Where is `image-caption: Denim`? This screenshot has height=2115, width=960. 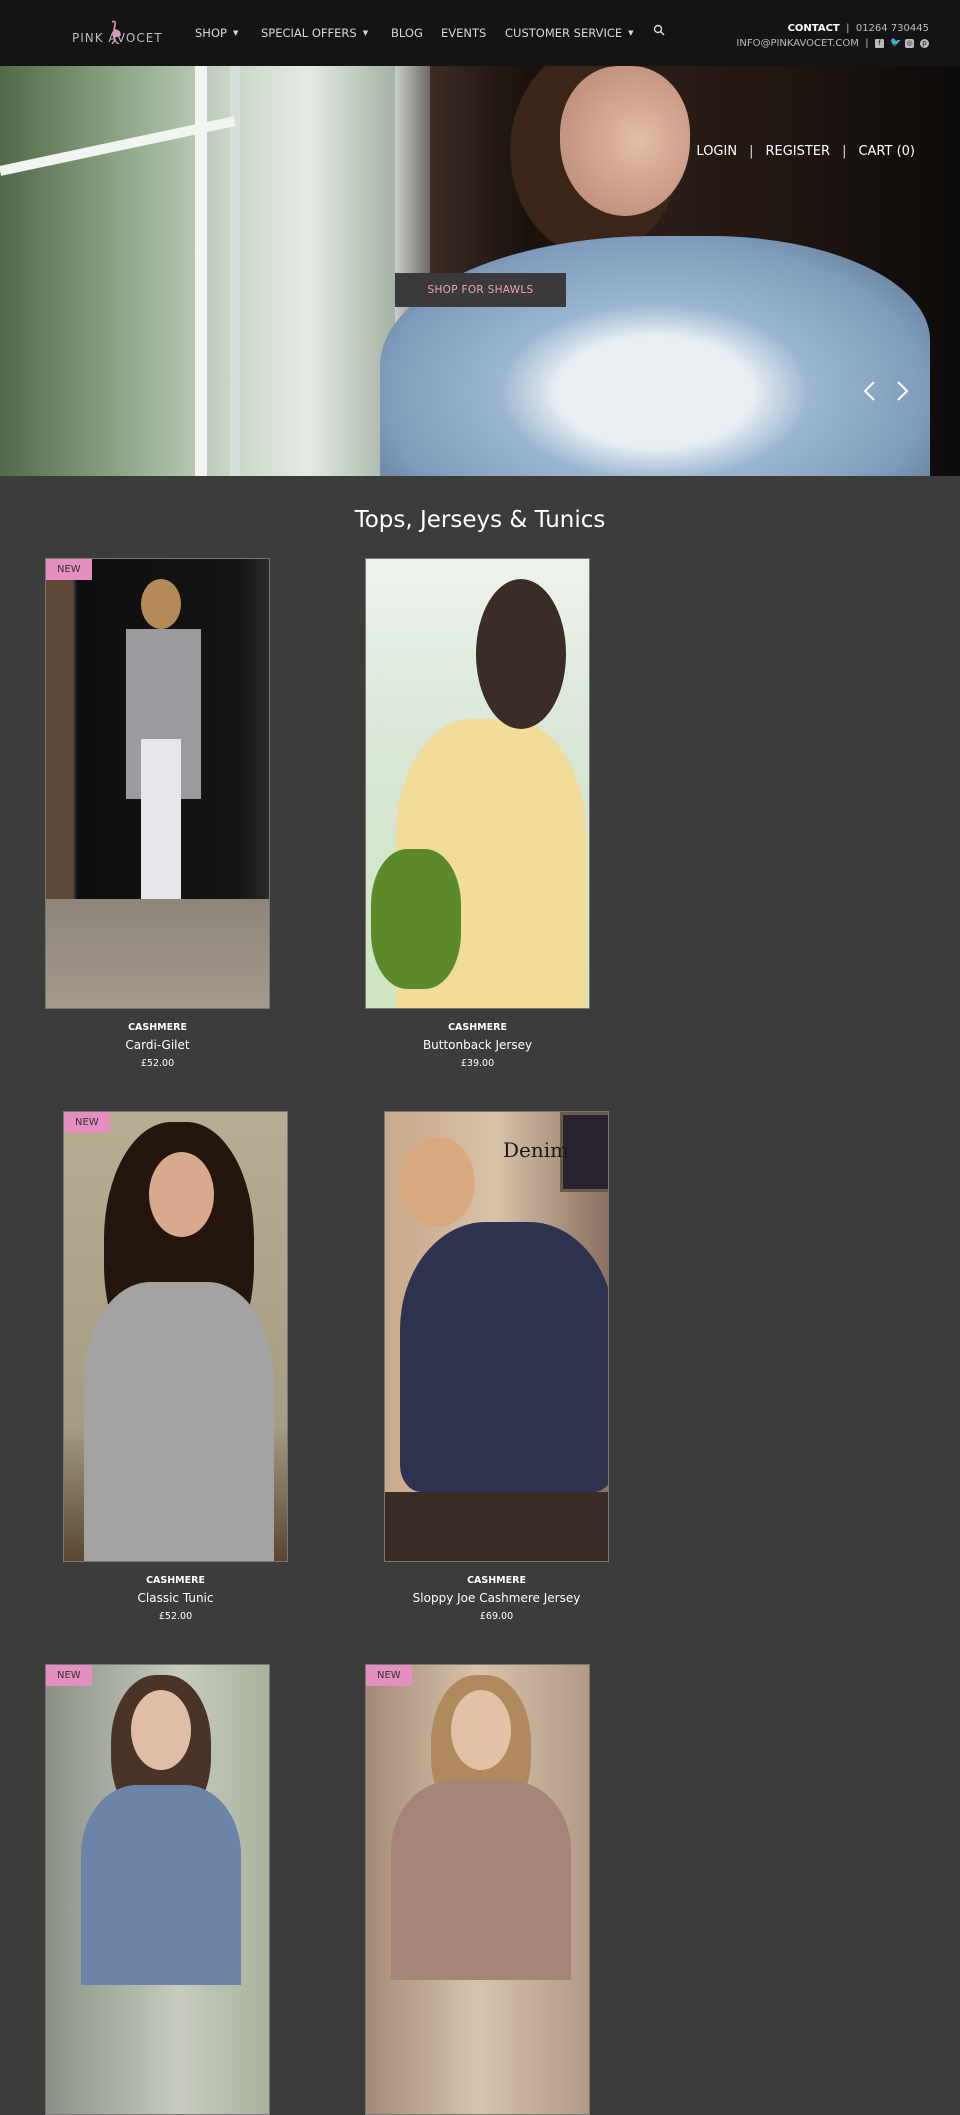
image-caption: Denim is located at coordinates (536, 1150).